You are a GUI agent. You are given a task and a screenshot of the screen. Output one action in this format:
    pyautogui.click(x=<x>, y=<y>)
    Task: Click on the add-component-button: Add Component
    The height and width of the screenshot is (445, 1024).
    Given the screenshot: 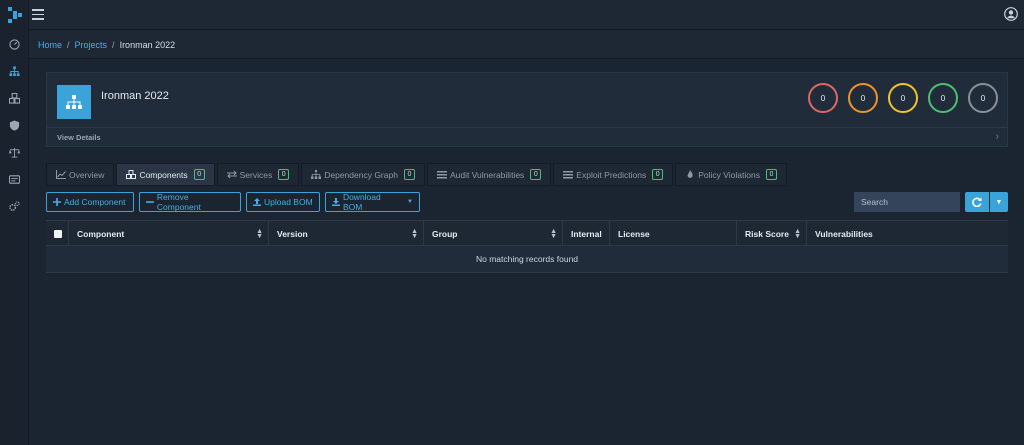 What is the action you would take?
    pyautogui.click(x=90, y=202)
    